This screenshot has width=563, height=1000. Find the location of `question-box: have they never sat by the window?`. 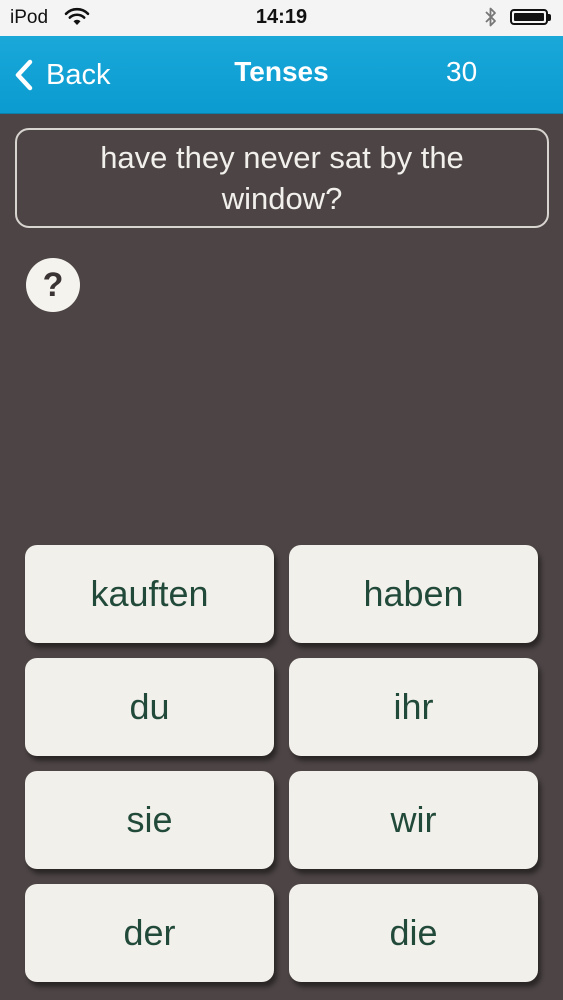

question-box: have they never sat by the window? is located at coordinates (282, 178).